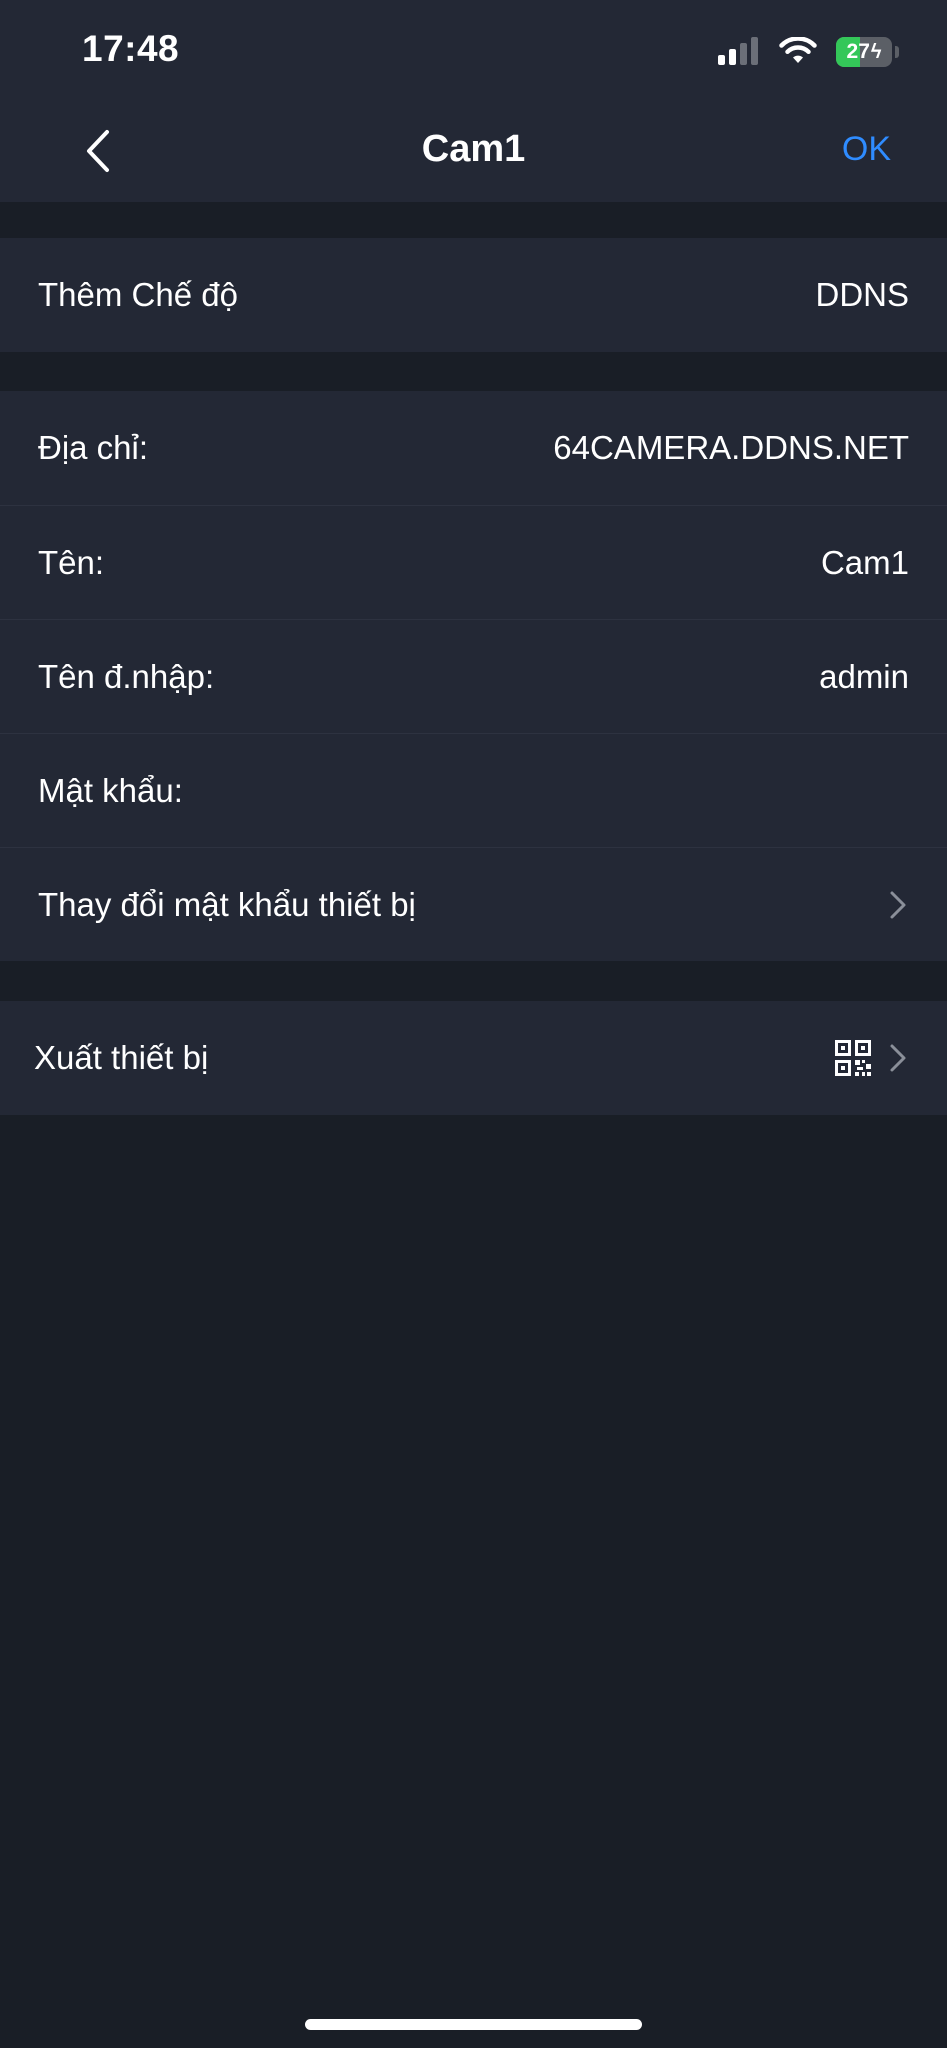 The height and width of the screenshot is (2048, 947). Describe the element at coordinates (731, 448) in the screenshot. I see `address-value: 64CAMERA.DDNS.NET` at that location.